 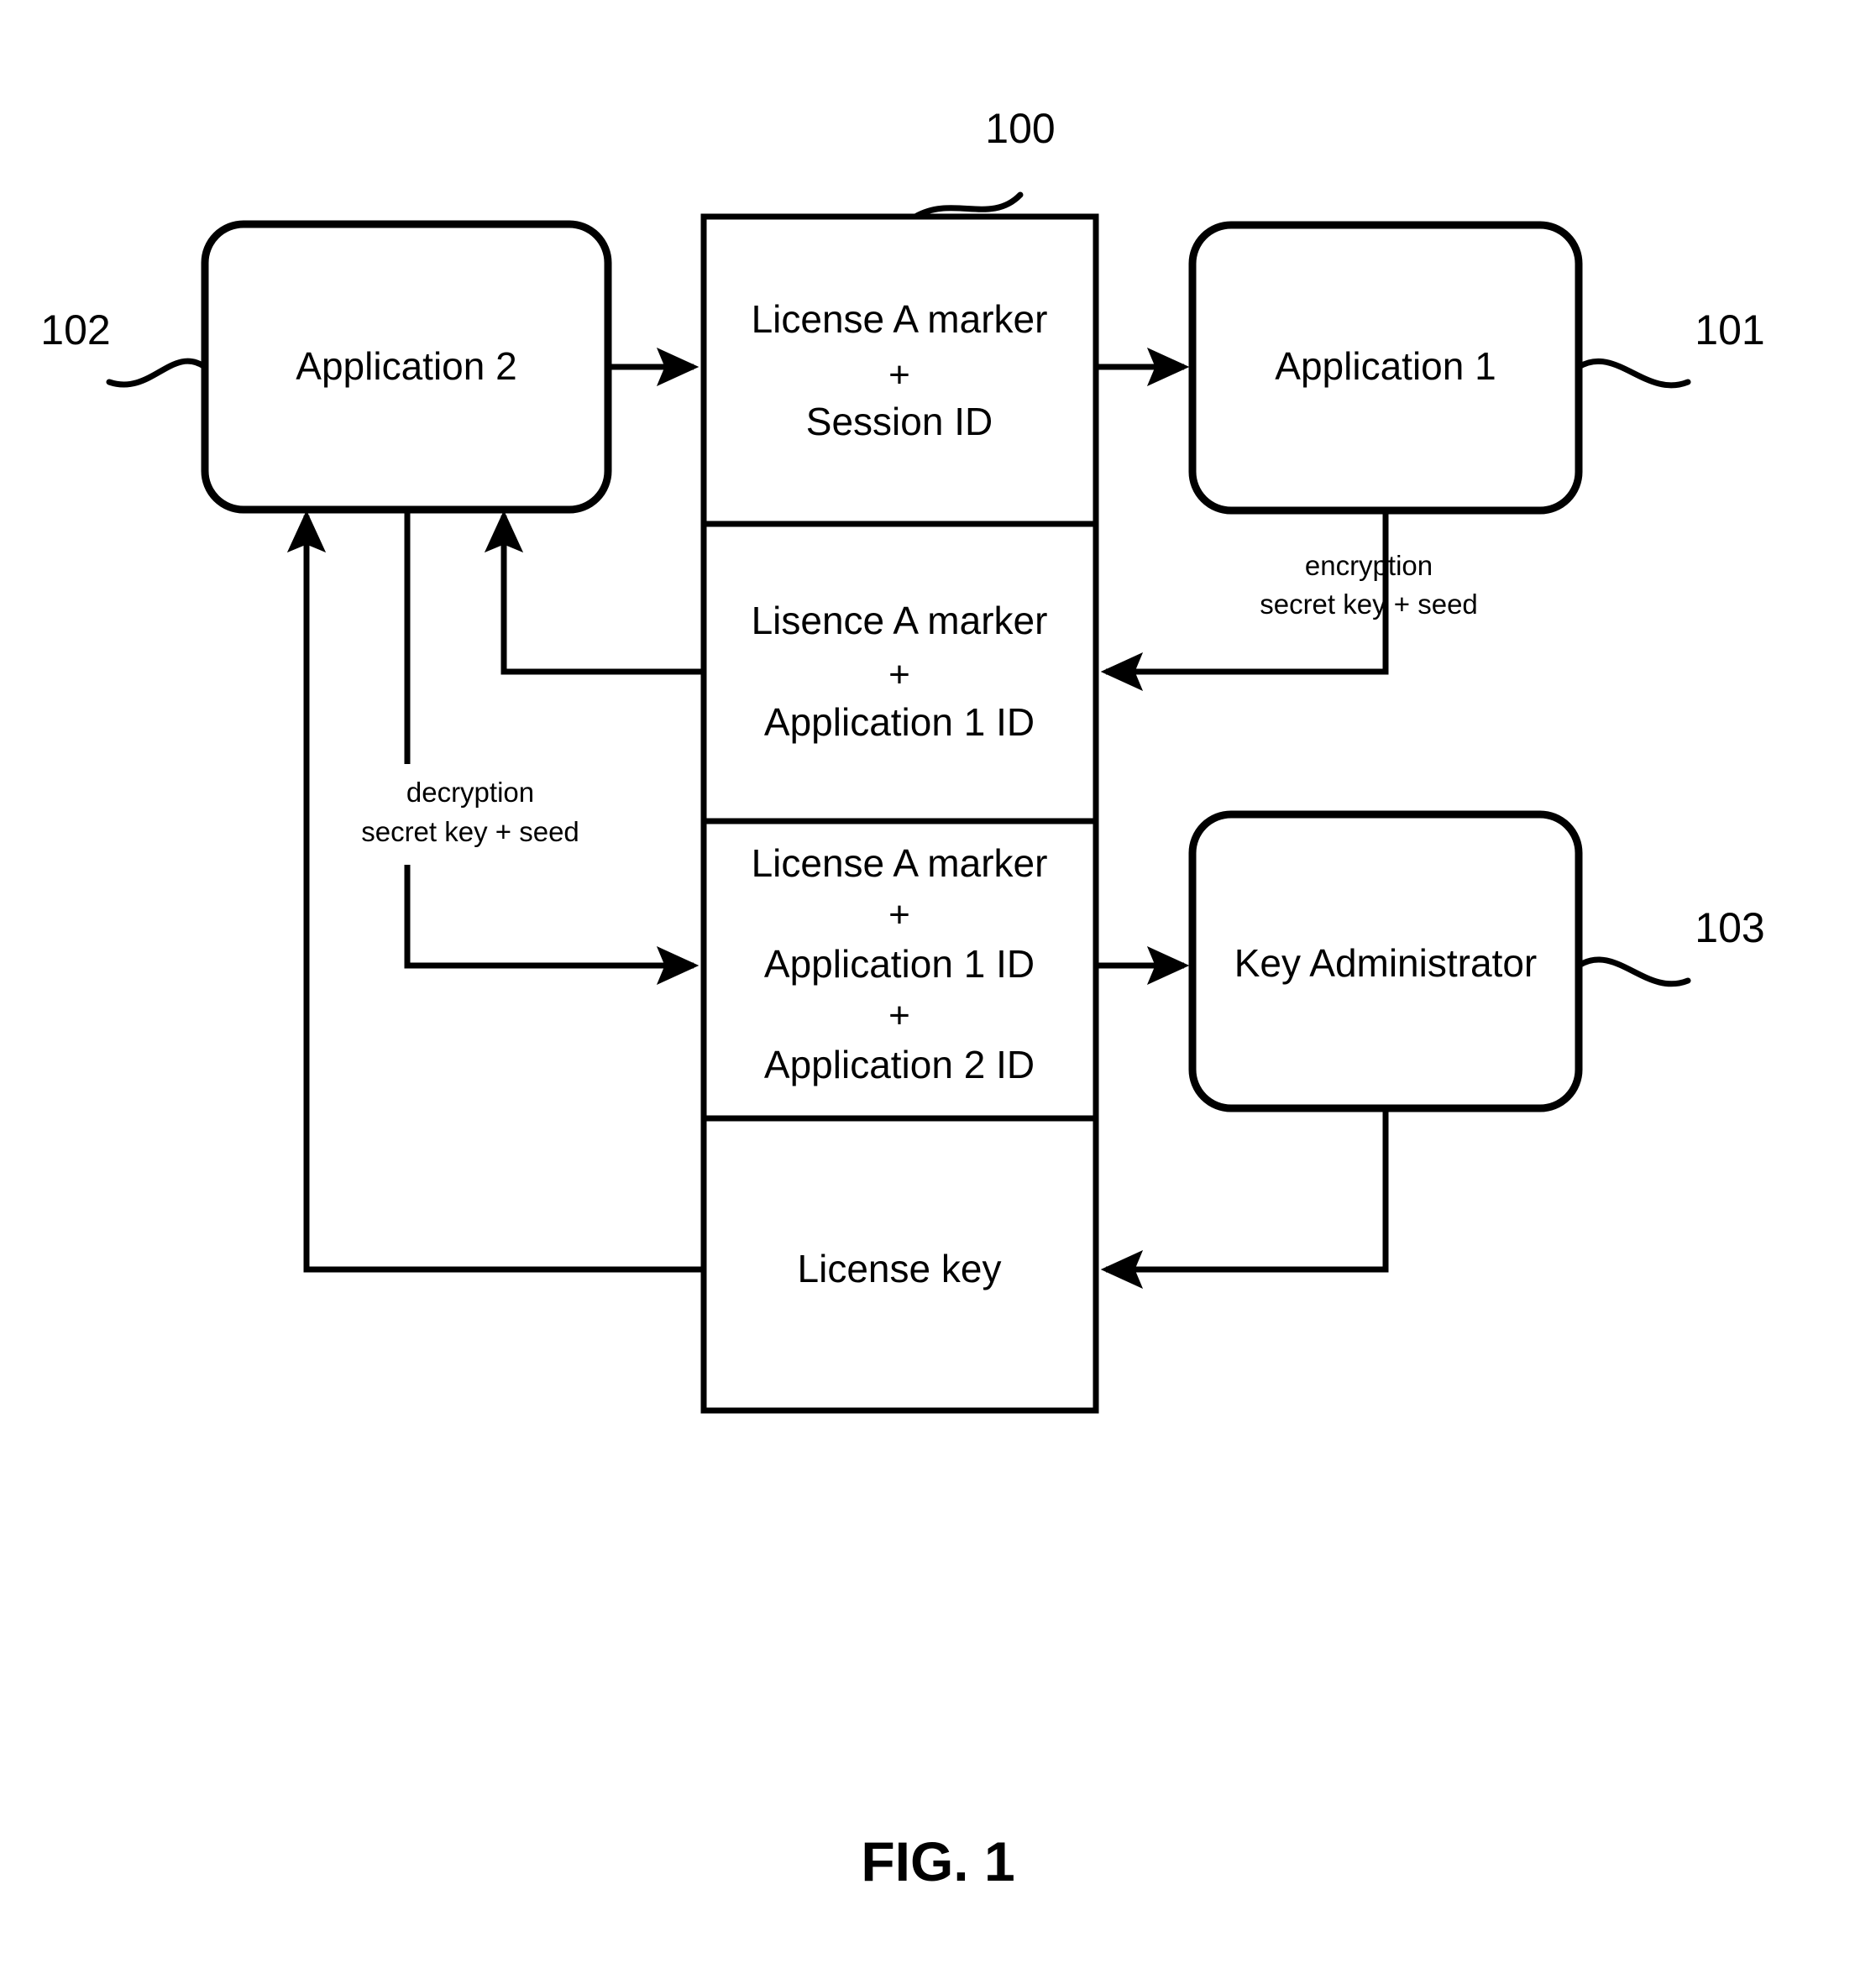 What do you see at coordinates (900, 1064) in the screenshot?
I see `stack-row-3-line-5: Application 2 ID` at bounding box center [900, 1064].